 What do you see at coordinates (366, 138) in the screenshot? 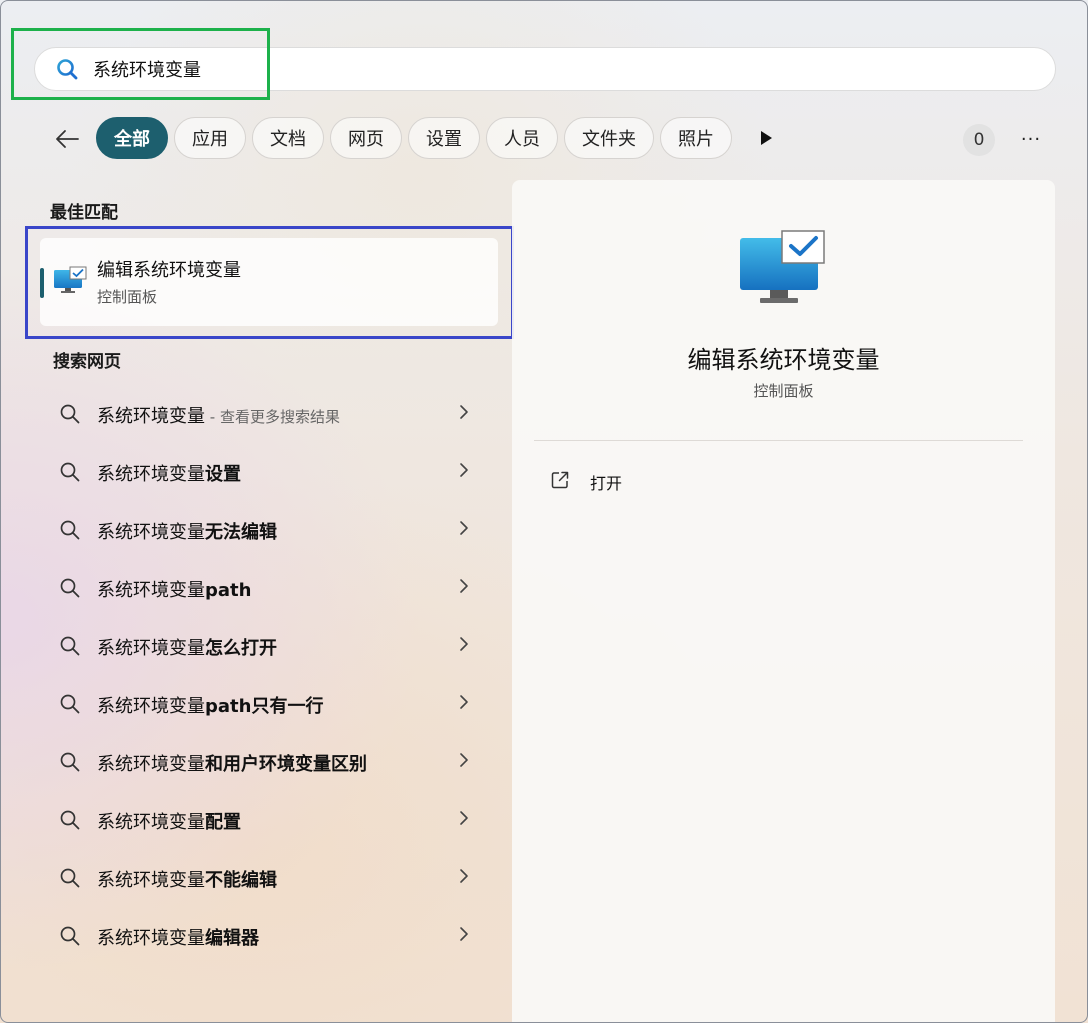
I see `filter-chip-web: 网页` at bounding box center [366, 138].